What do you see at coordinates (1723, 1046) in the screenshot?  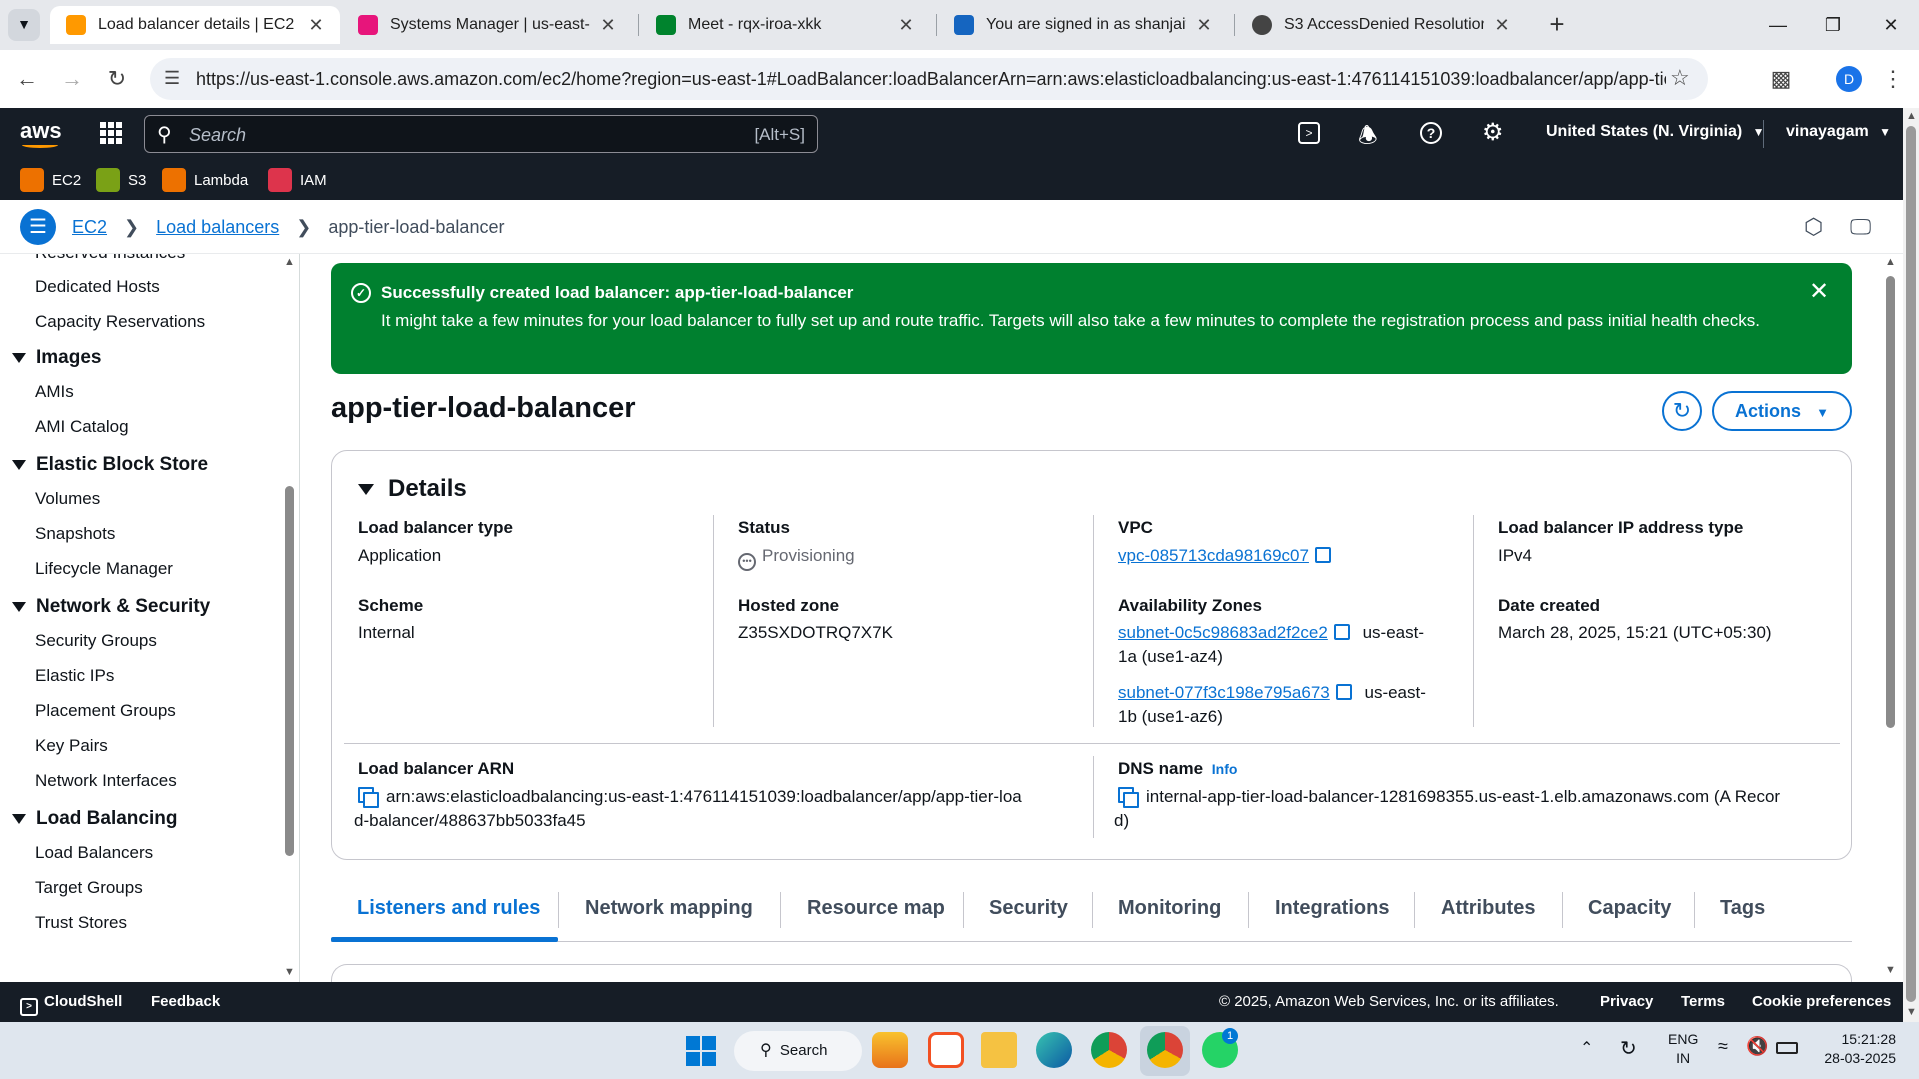 I see `wifi-icon: ≈` at bounding box center [1723, 1046].